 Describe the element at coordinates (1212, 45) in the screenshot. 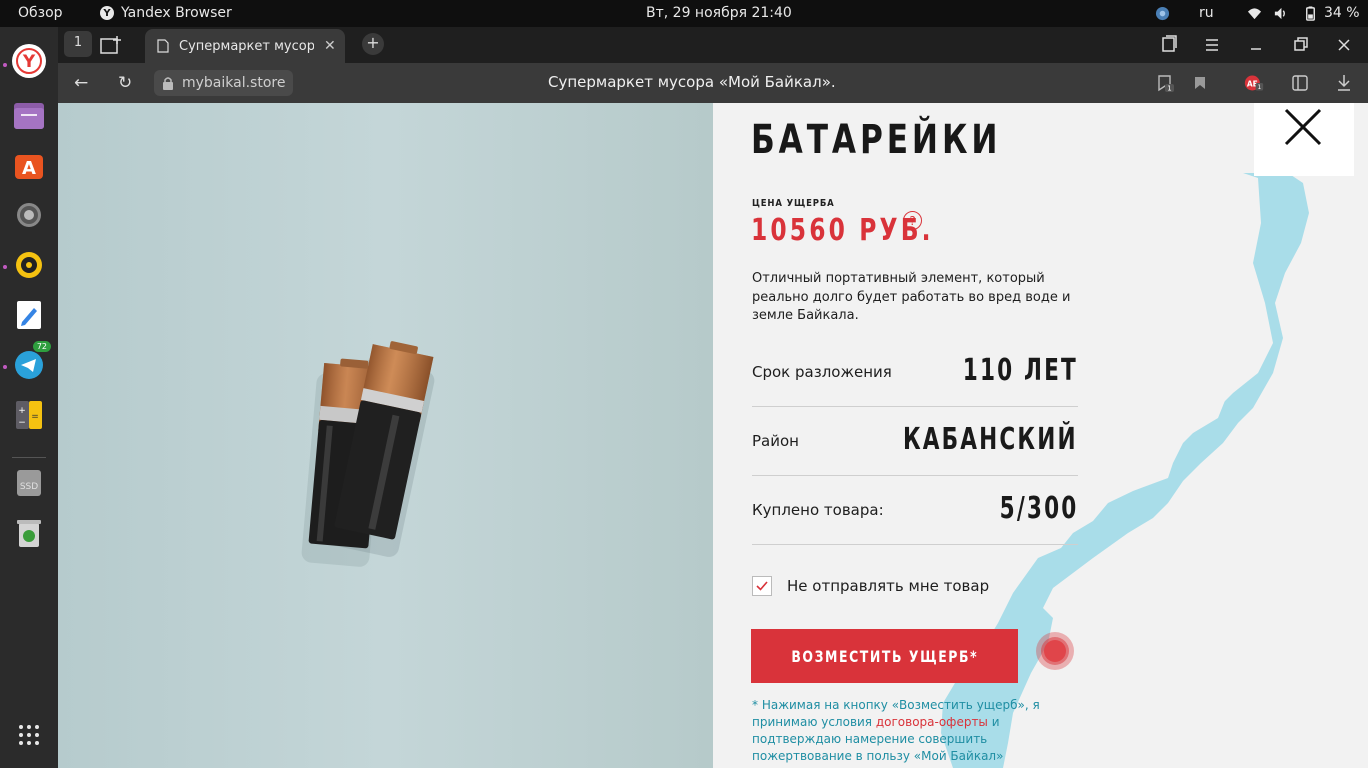

I see `menu-icon` at that location.